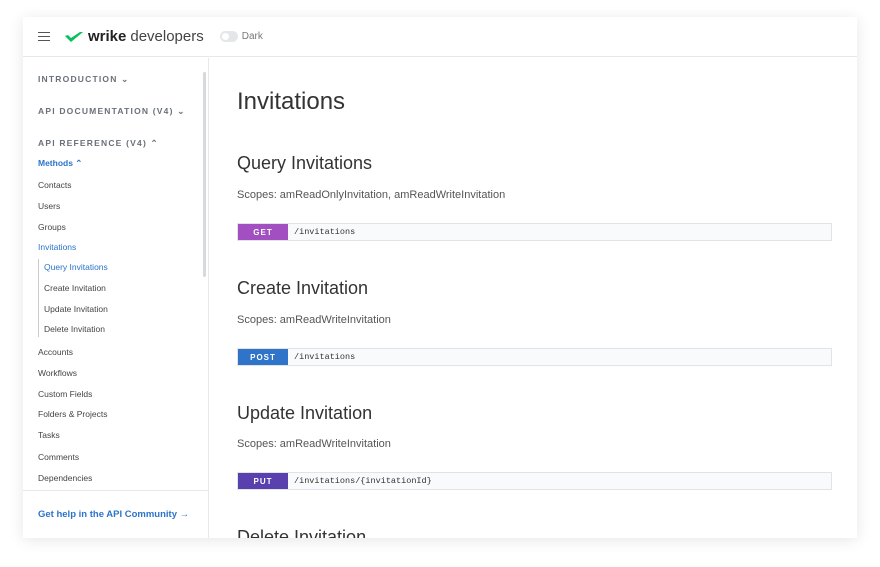 The width and height of the screenshot is (880, 567). What do you see at coordinates (115, 514) in the screenshot?
I see `api-community-link: Get help in the API Community →` at bounding box center [115, 514].